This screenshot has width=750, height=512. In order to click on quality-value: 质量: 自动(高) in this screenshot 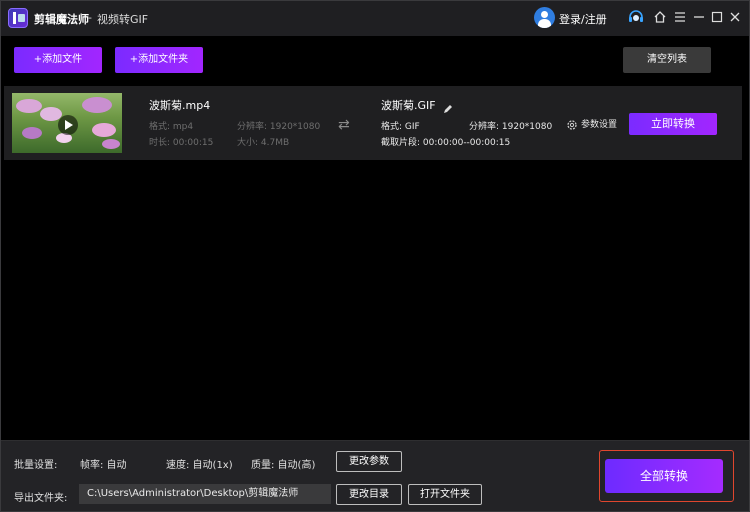, I will do `click(283, 465)`.